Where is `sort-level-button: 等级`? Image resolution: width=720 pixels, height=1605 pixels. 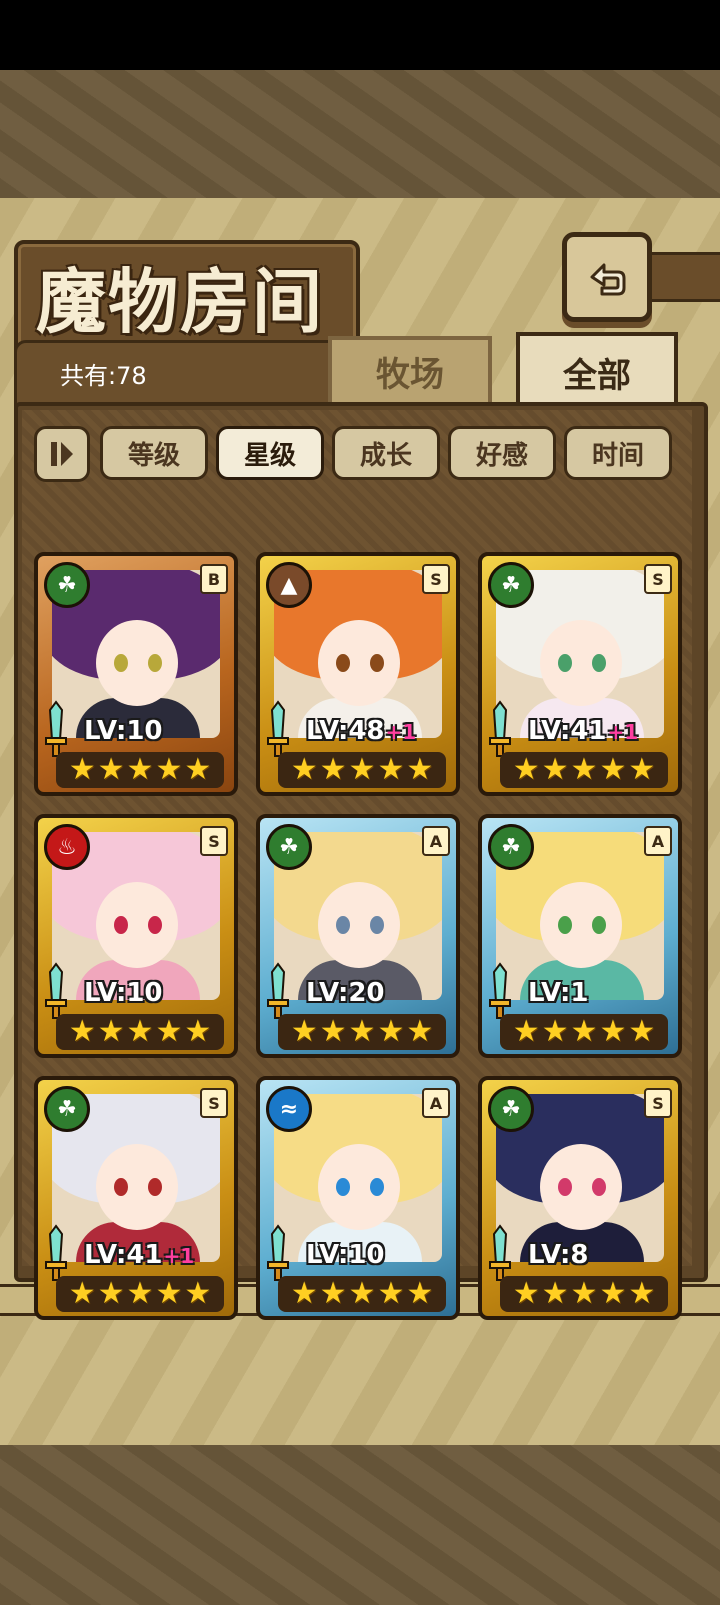 sort-level-button: 等级 is located at coordinates (154, 453).